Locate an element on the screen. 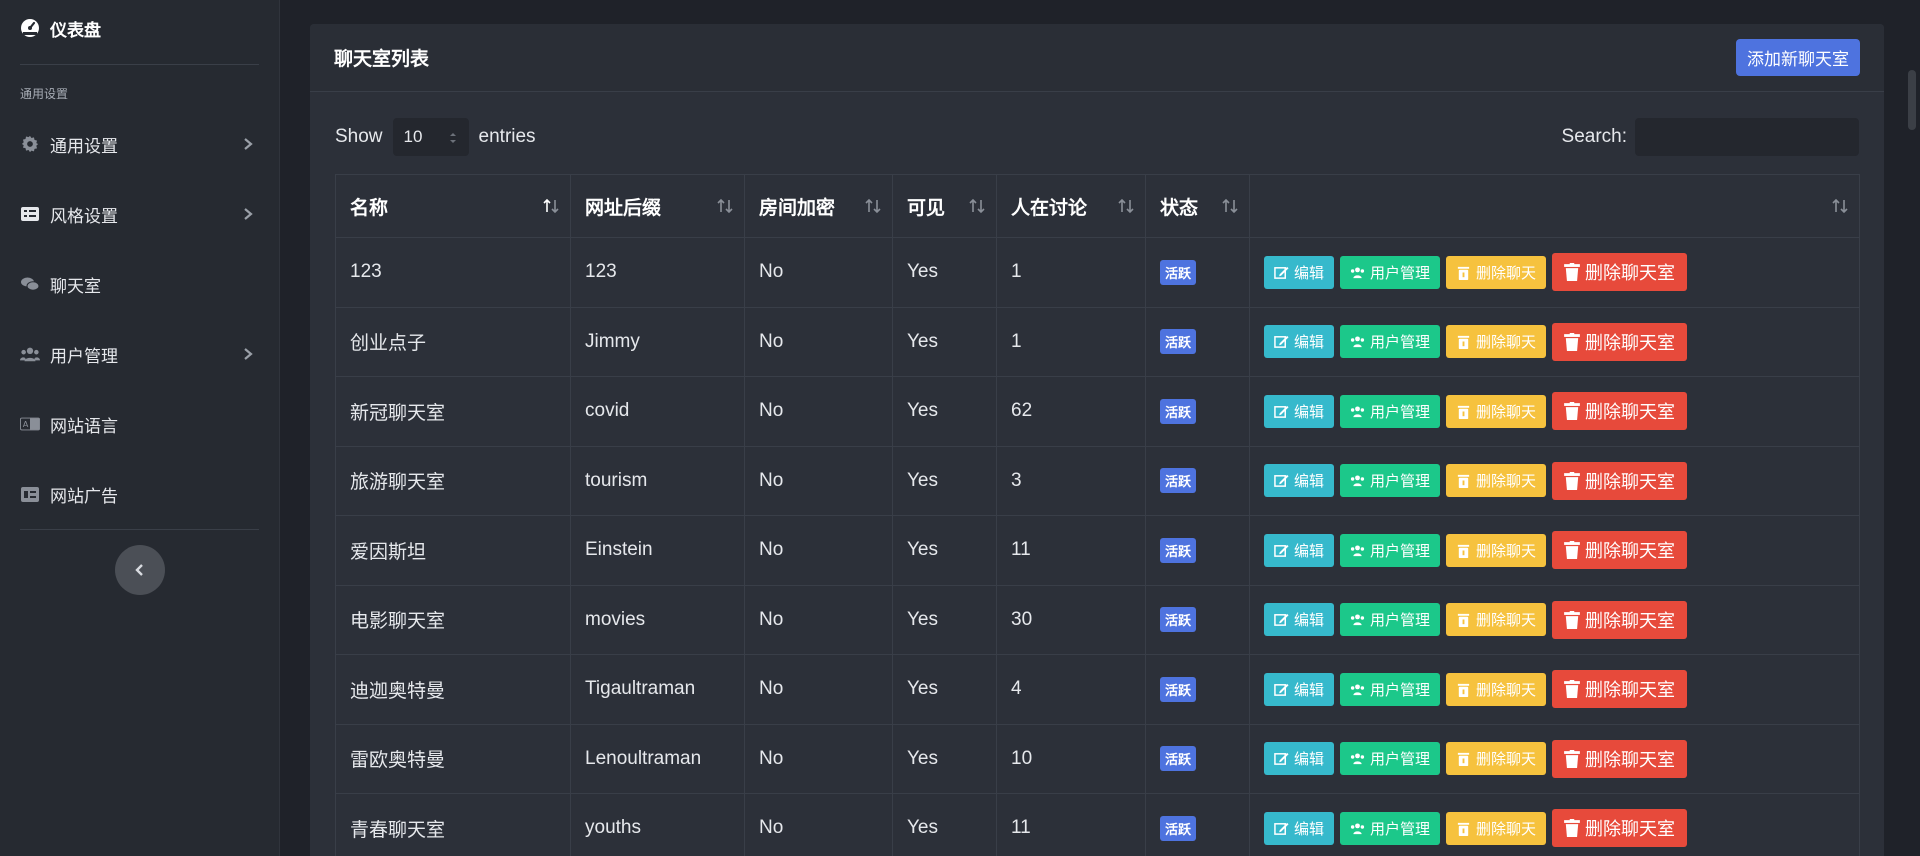 The image size is (1920, 856). cell-online: 4 is located at coordinates (1071, 689).